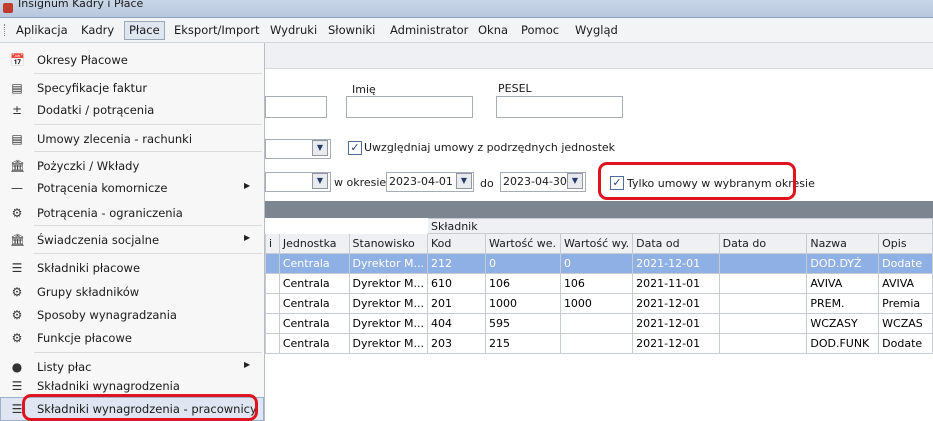 The image size is (933, 421). What do you see at coordinates (17, 367) in the screenshot?
I see `coins-icon: ●` at bounding box center [17, 367].